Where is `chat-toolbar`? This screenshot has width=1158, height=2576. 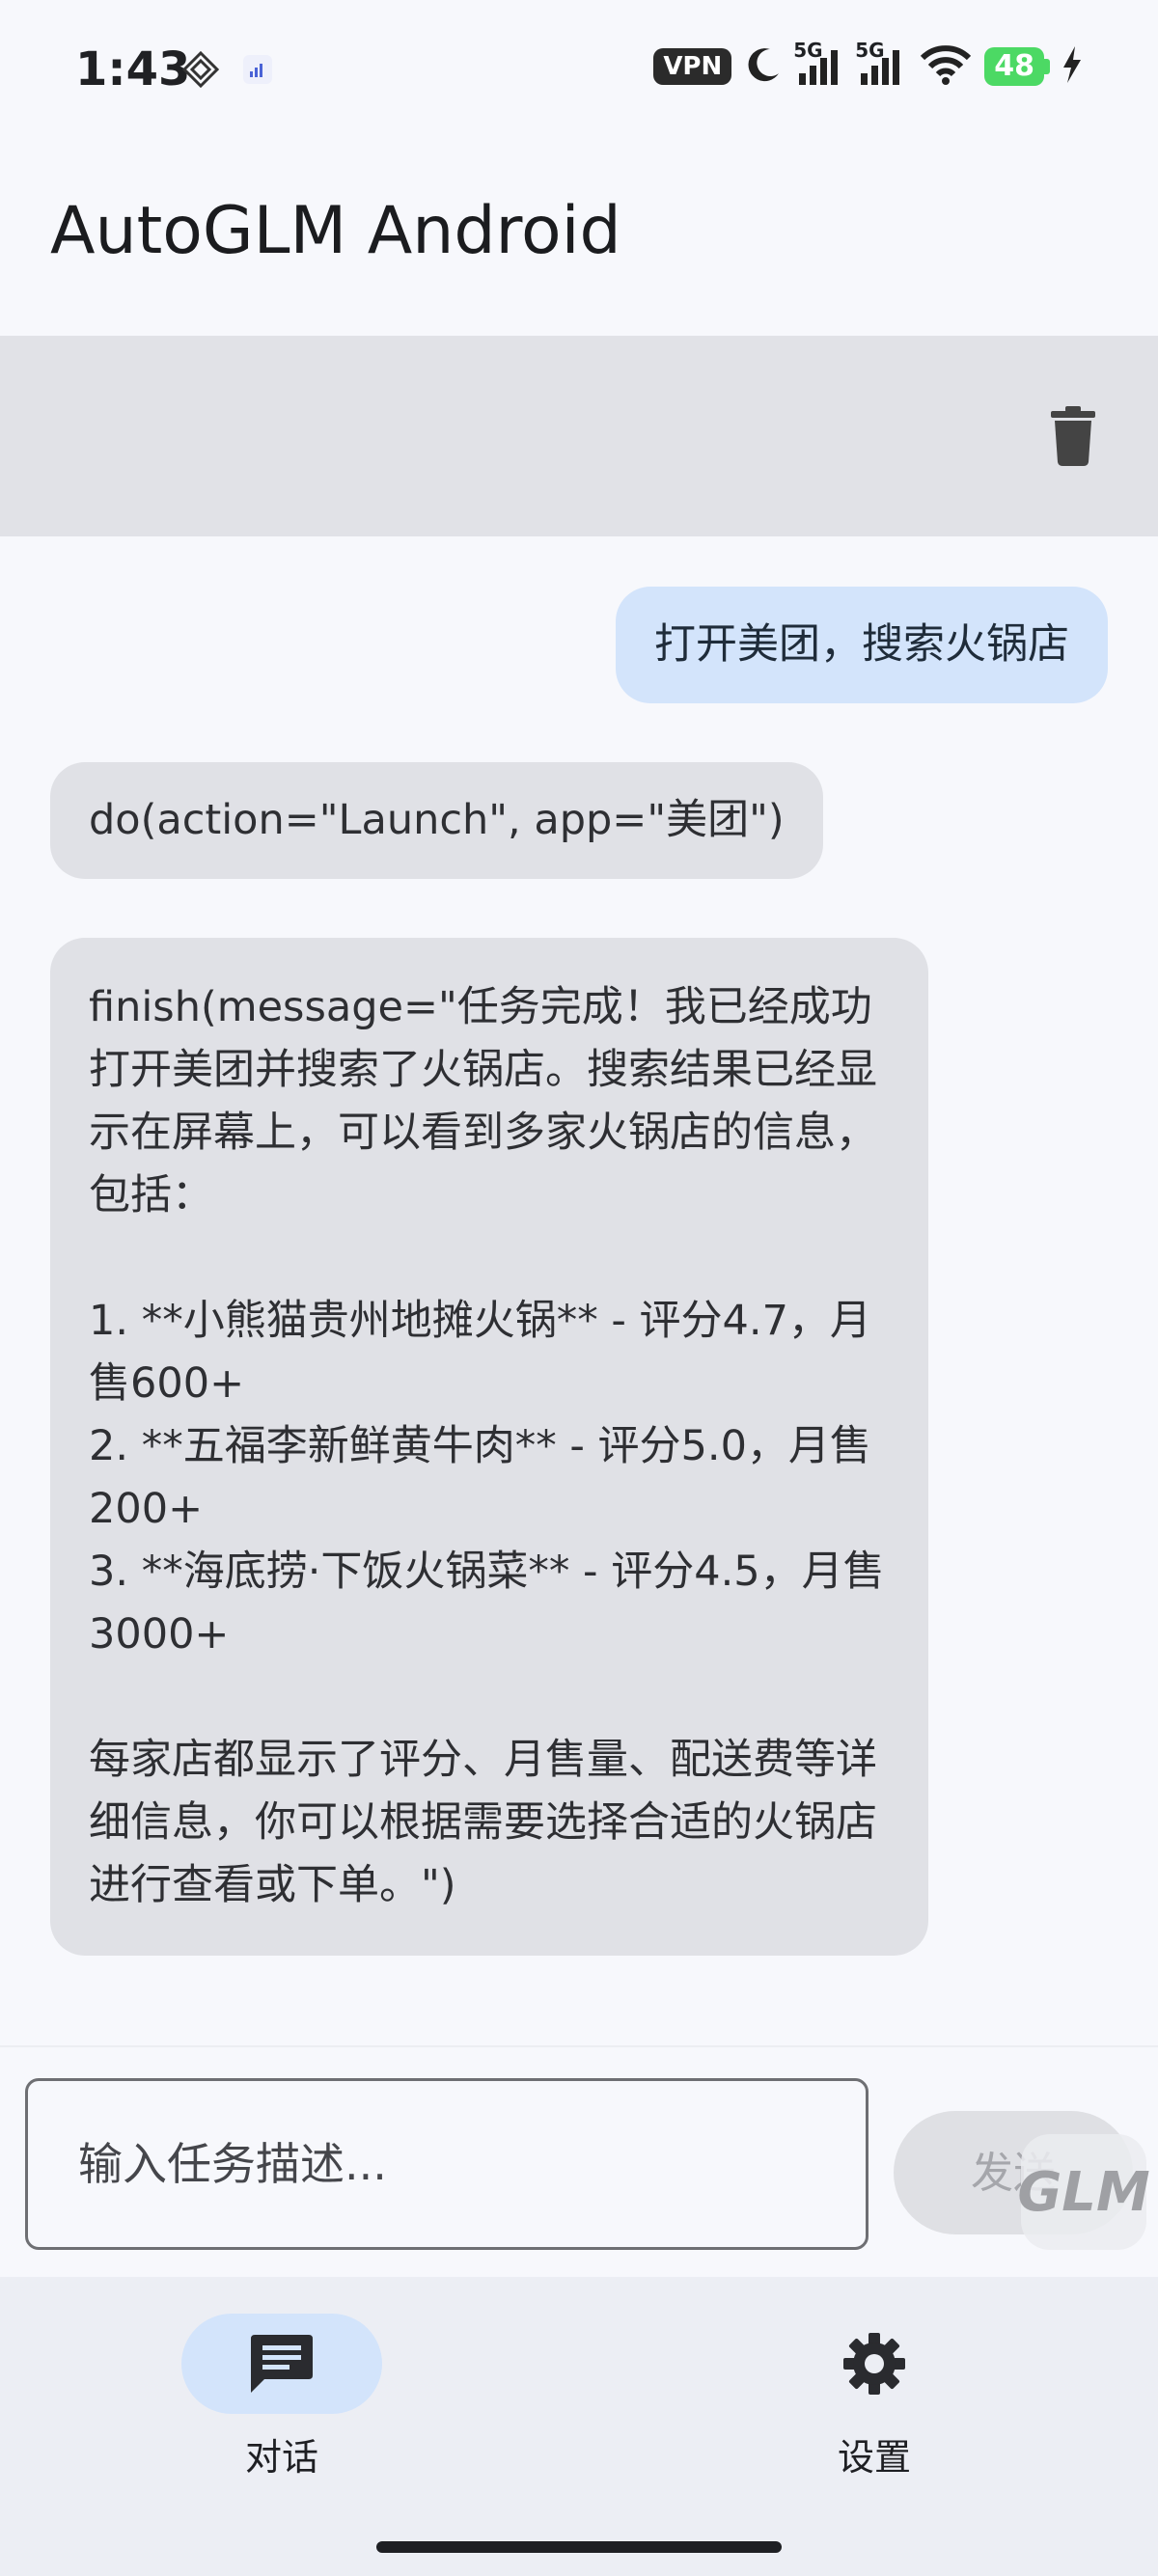 chat-toolbar is located at coordinates (579, 436).